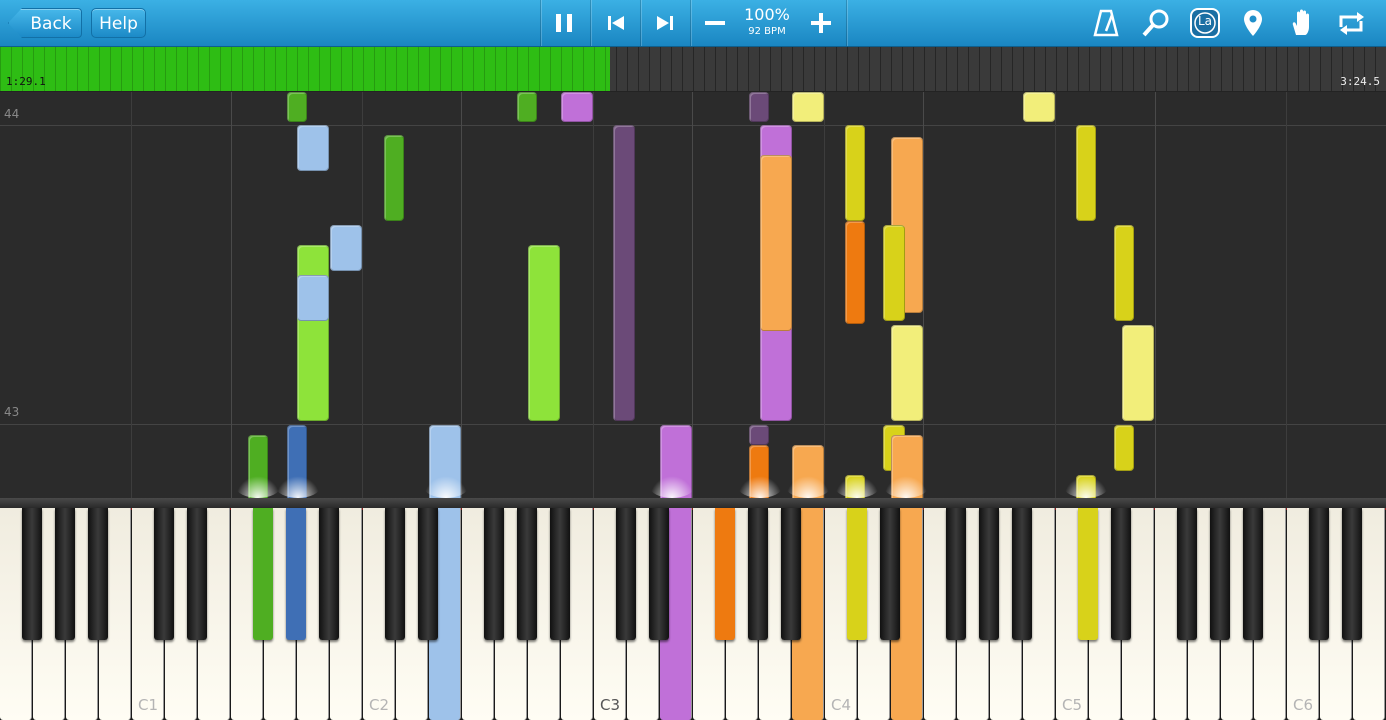 The image size is (1386, 720). I want to click on back-button: Back, so click(45, 23).